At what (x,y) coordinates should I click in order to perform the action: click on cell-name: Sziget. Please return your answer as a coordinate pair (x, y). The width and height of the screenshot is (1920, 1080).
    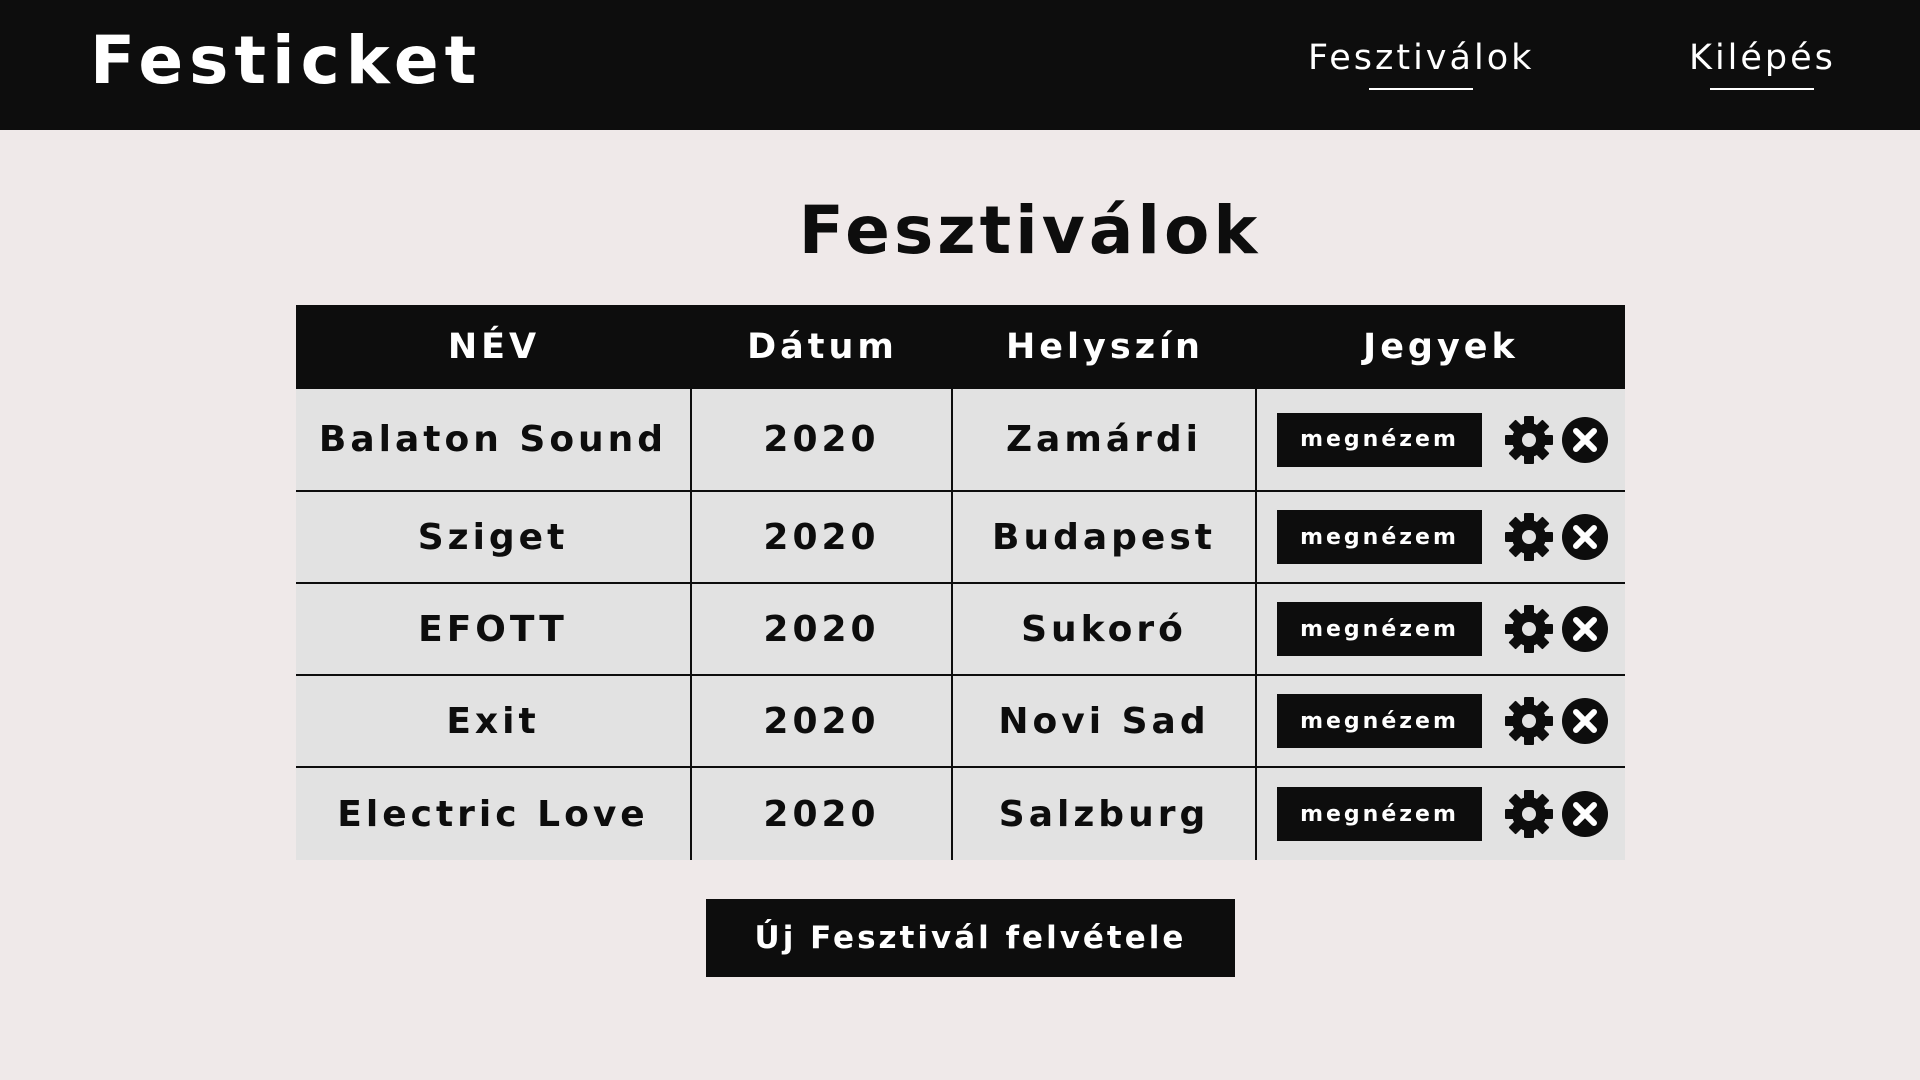
    Looking at the image, I should click on (494, 537).